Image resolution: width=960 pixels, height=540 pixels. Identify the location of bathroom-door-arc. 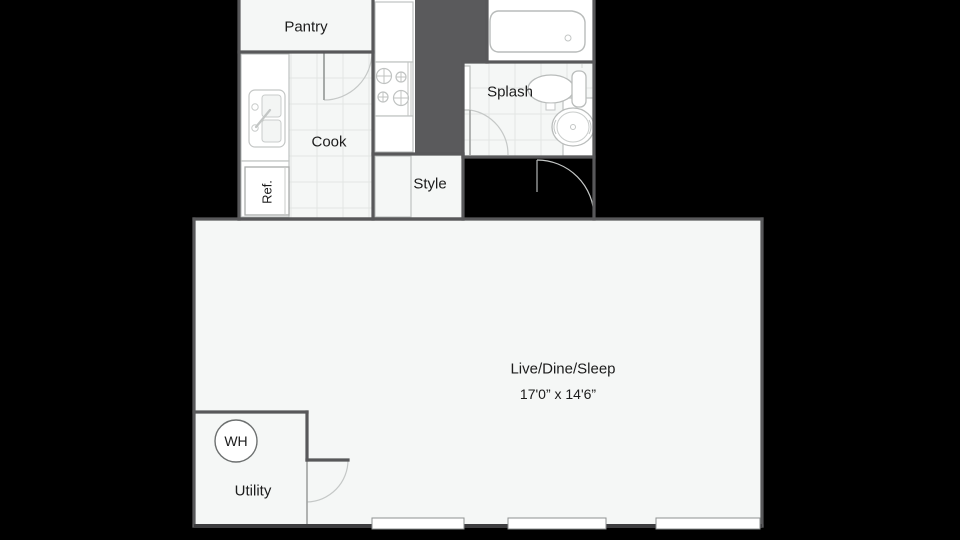
(565, 188).